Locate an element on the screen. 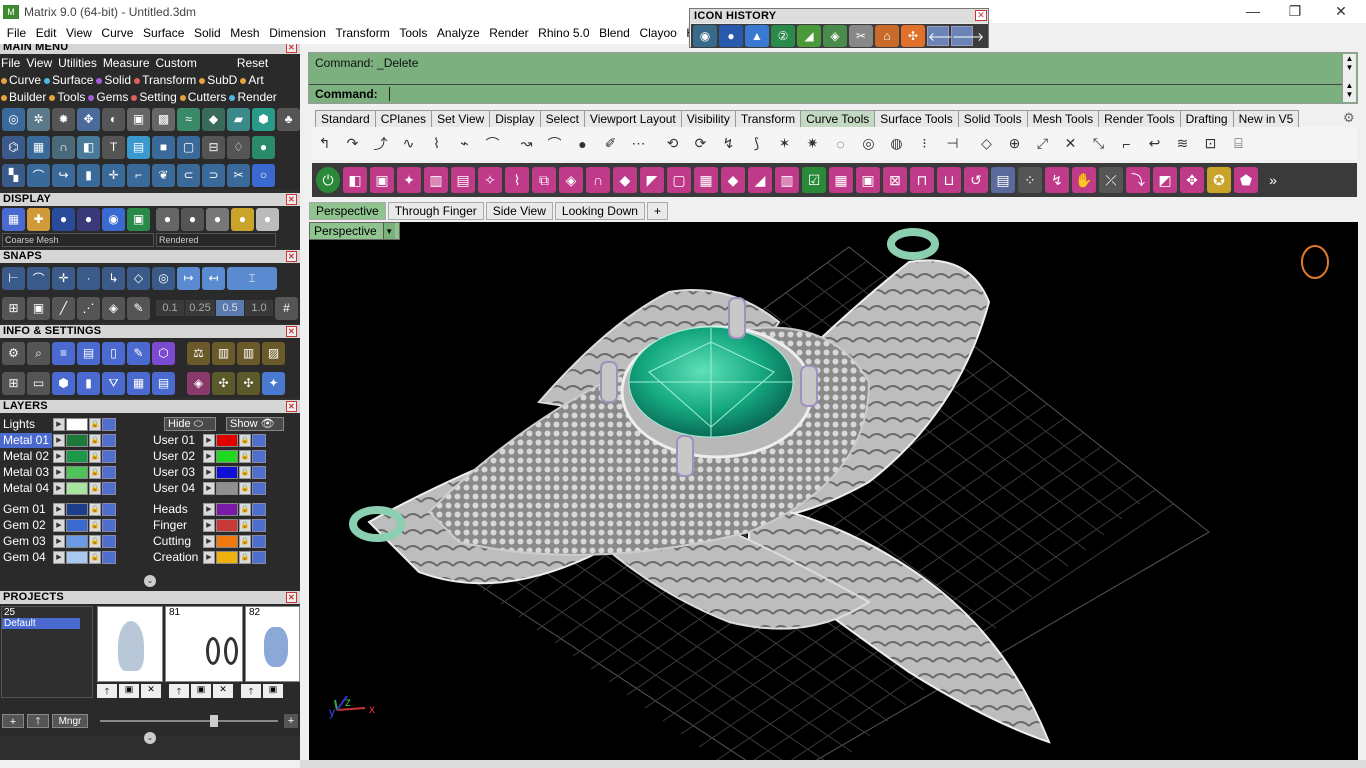 The height and width of the screenshot is (768, 1366). dark-ball-icon: ● is located at coordinates (192, 219).